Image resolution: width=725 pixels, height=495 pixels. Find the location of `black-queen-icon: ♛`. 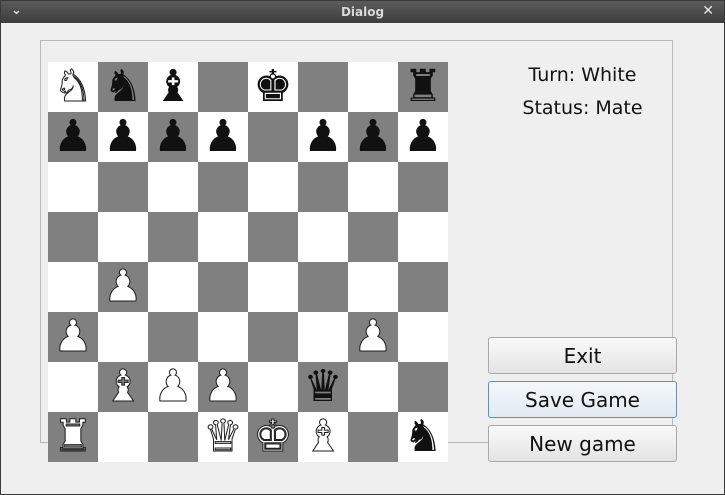

black-queen-icon: ♛ is located at coordinates (322, 387).